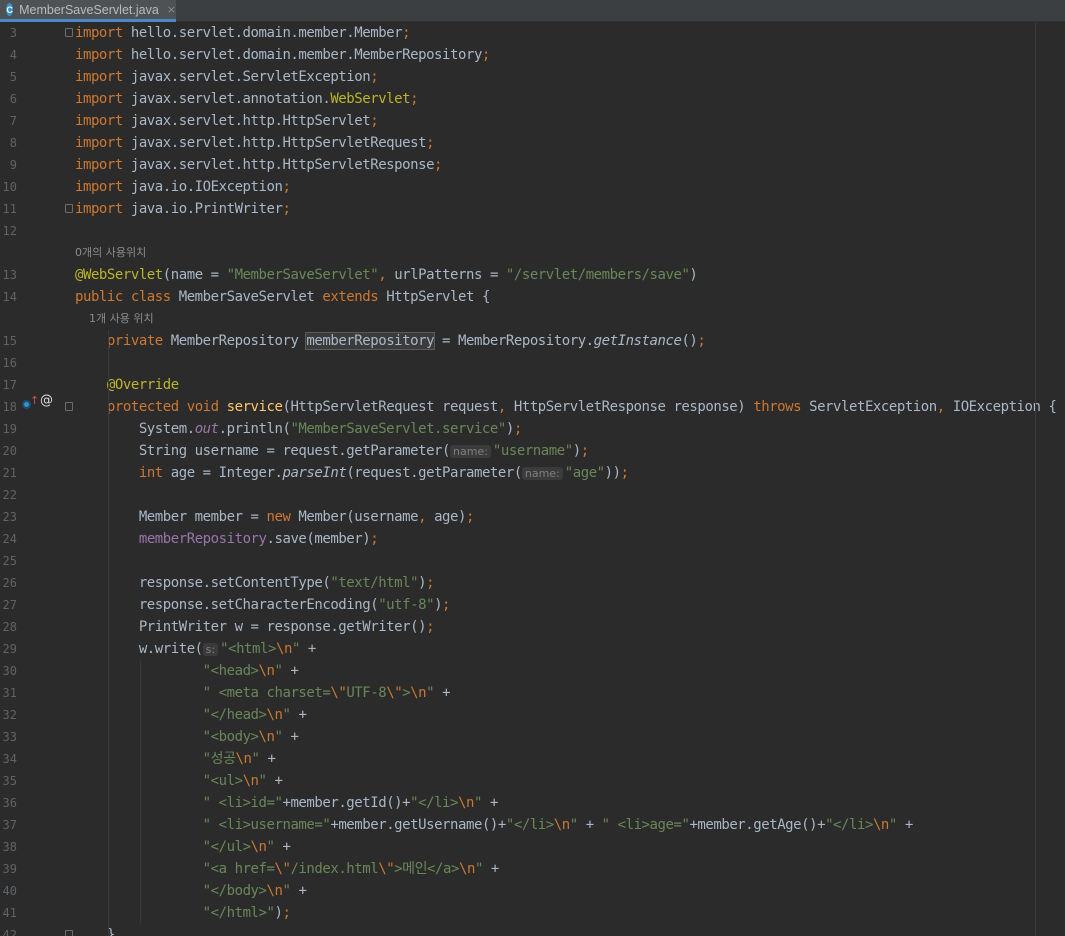 This screenshot has width=1065, height=936. What do you see at coordinates (394, 693) in the screenshot?
I see `code-token: \"` at bounding box center [394, 693].